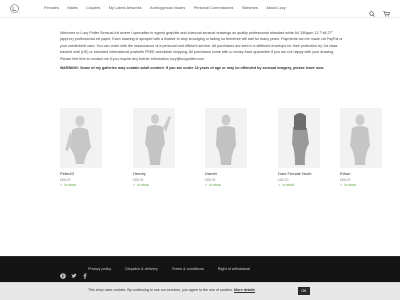 The height and width of the screenshot is (300, 400). Describe the element at coordinates (299, 173) in the screenshot. I see `product-name: Dark Female Nude` at that location.